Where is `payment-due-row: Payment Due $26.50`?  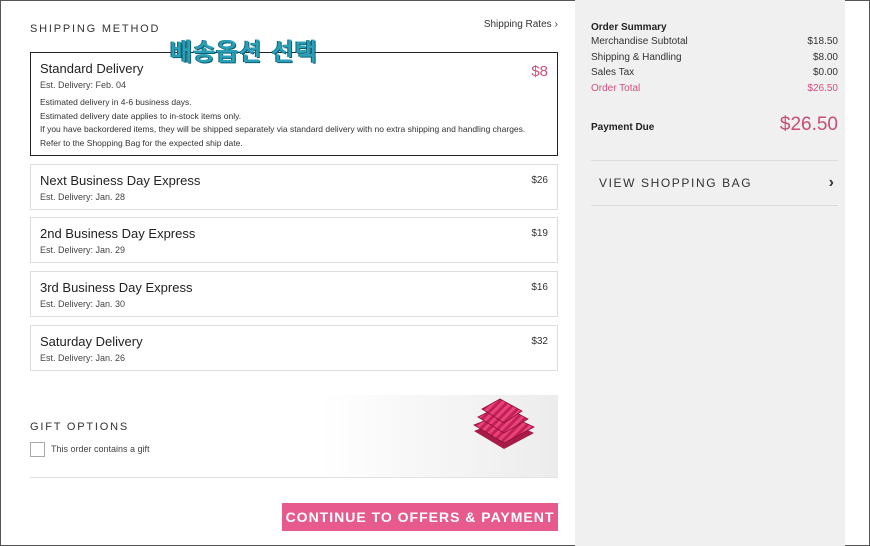 payment-due-row: Payment Due $26.50 is located at coordinates (714, 125).